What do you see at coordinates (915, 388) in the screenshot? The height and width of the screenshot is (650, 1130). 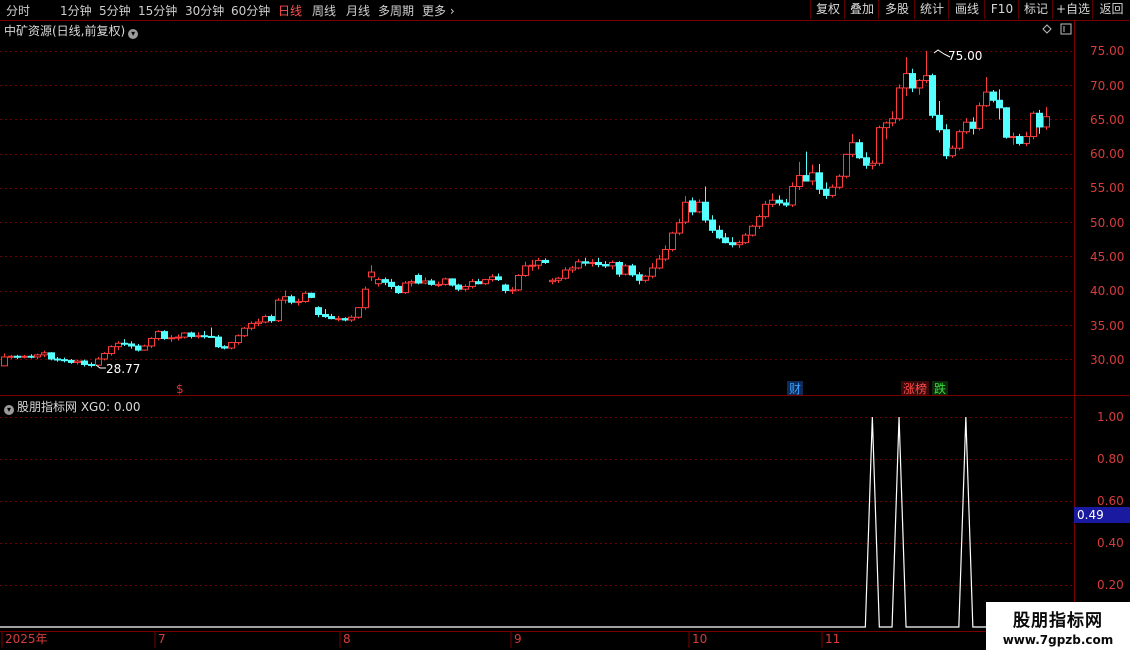 I see `limit-up-marker: 涨榜` at bounding box center [915, 388].